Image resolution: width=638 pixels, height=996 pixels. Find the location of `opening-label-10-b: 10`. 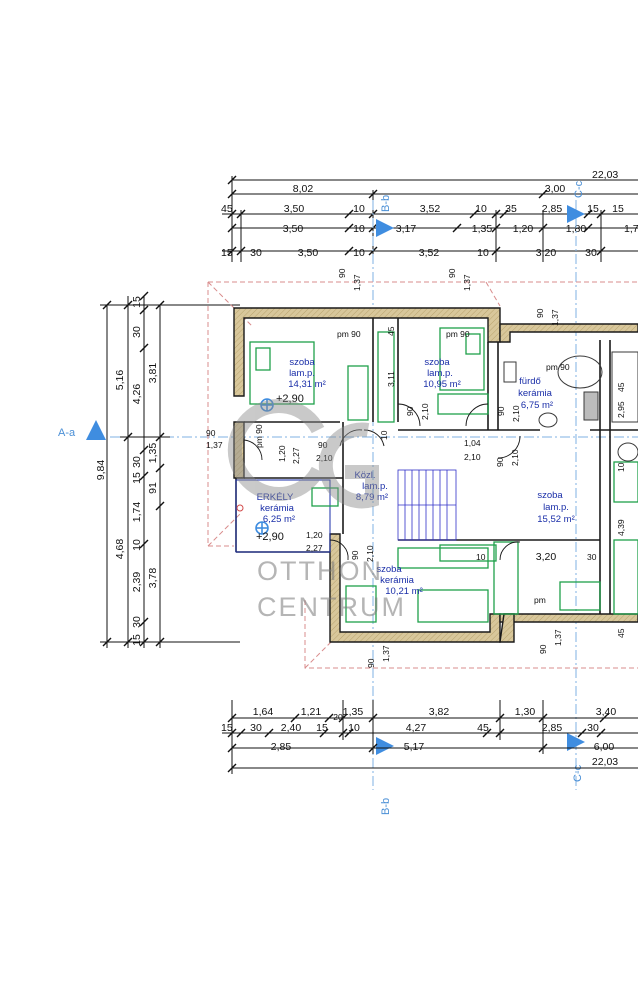

opening-label-10-b: 10 is located at coordinates (481, 557).